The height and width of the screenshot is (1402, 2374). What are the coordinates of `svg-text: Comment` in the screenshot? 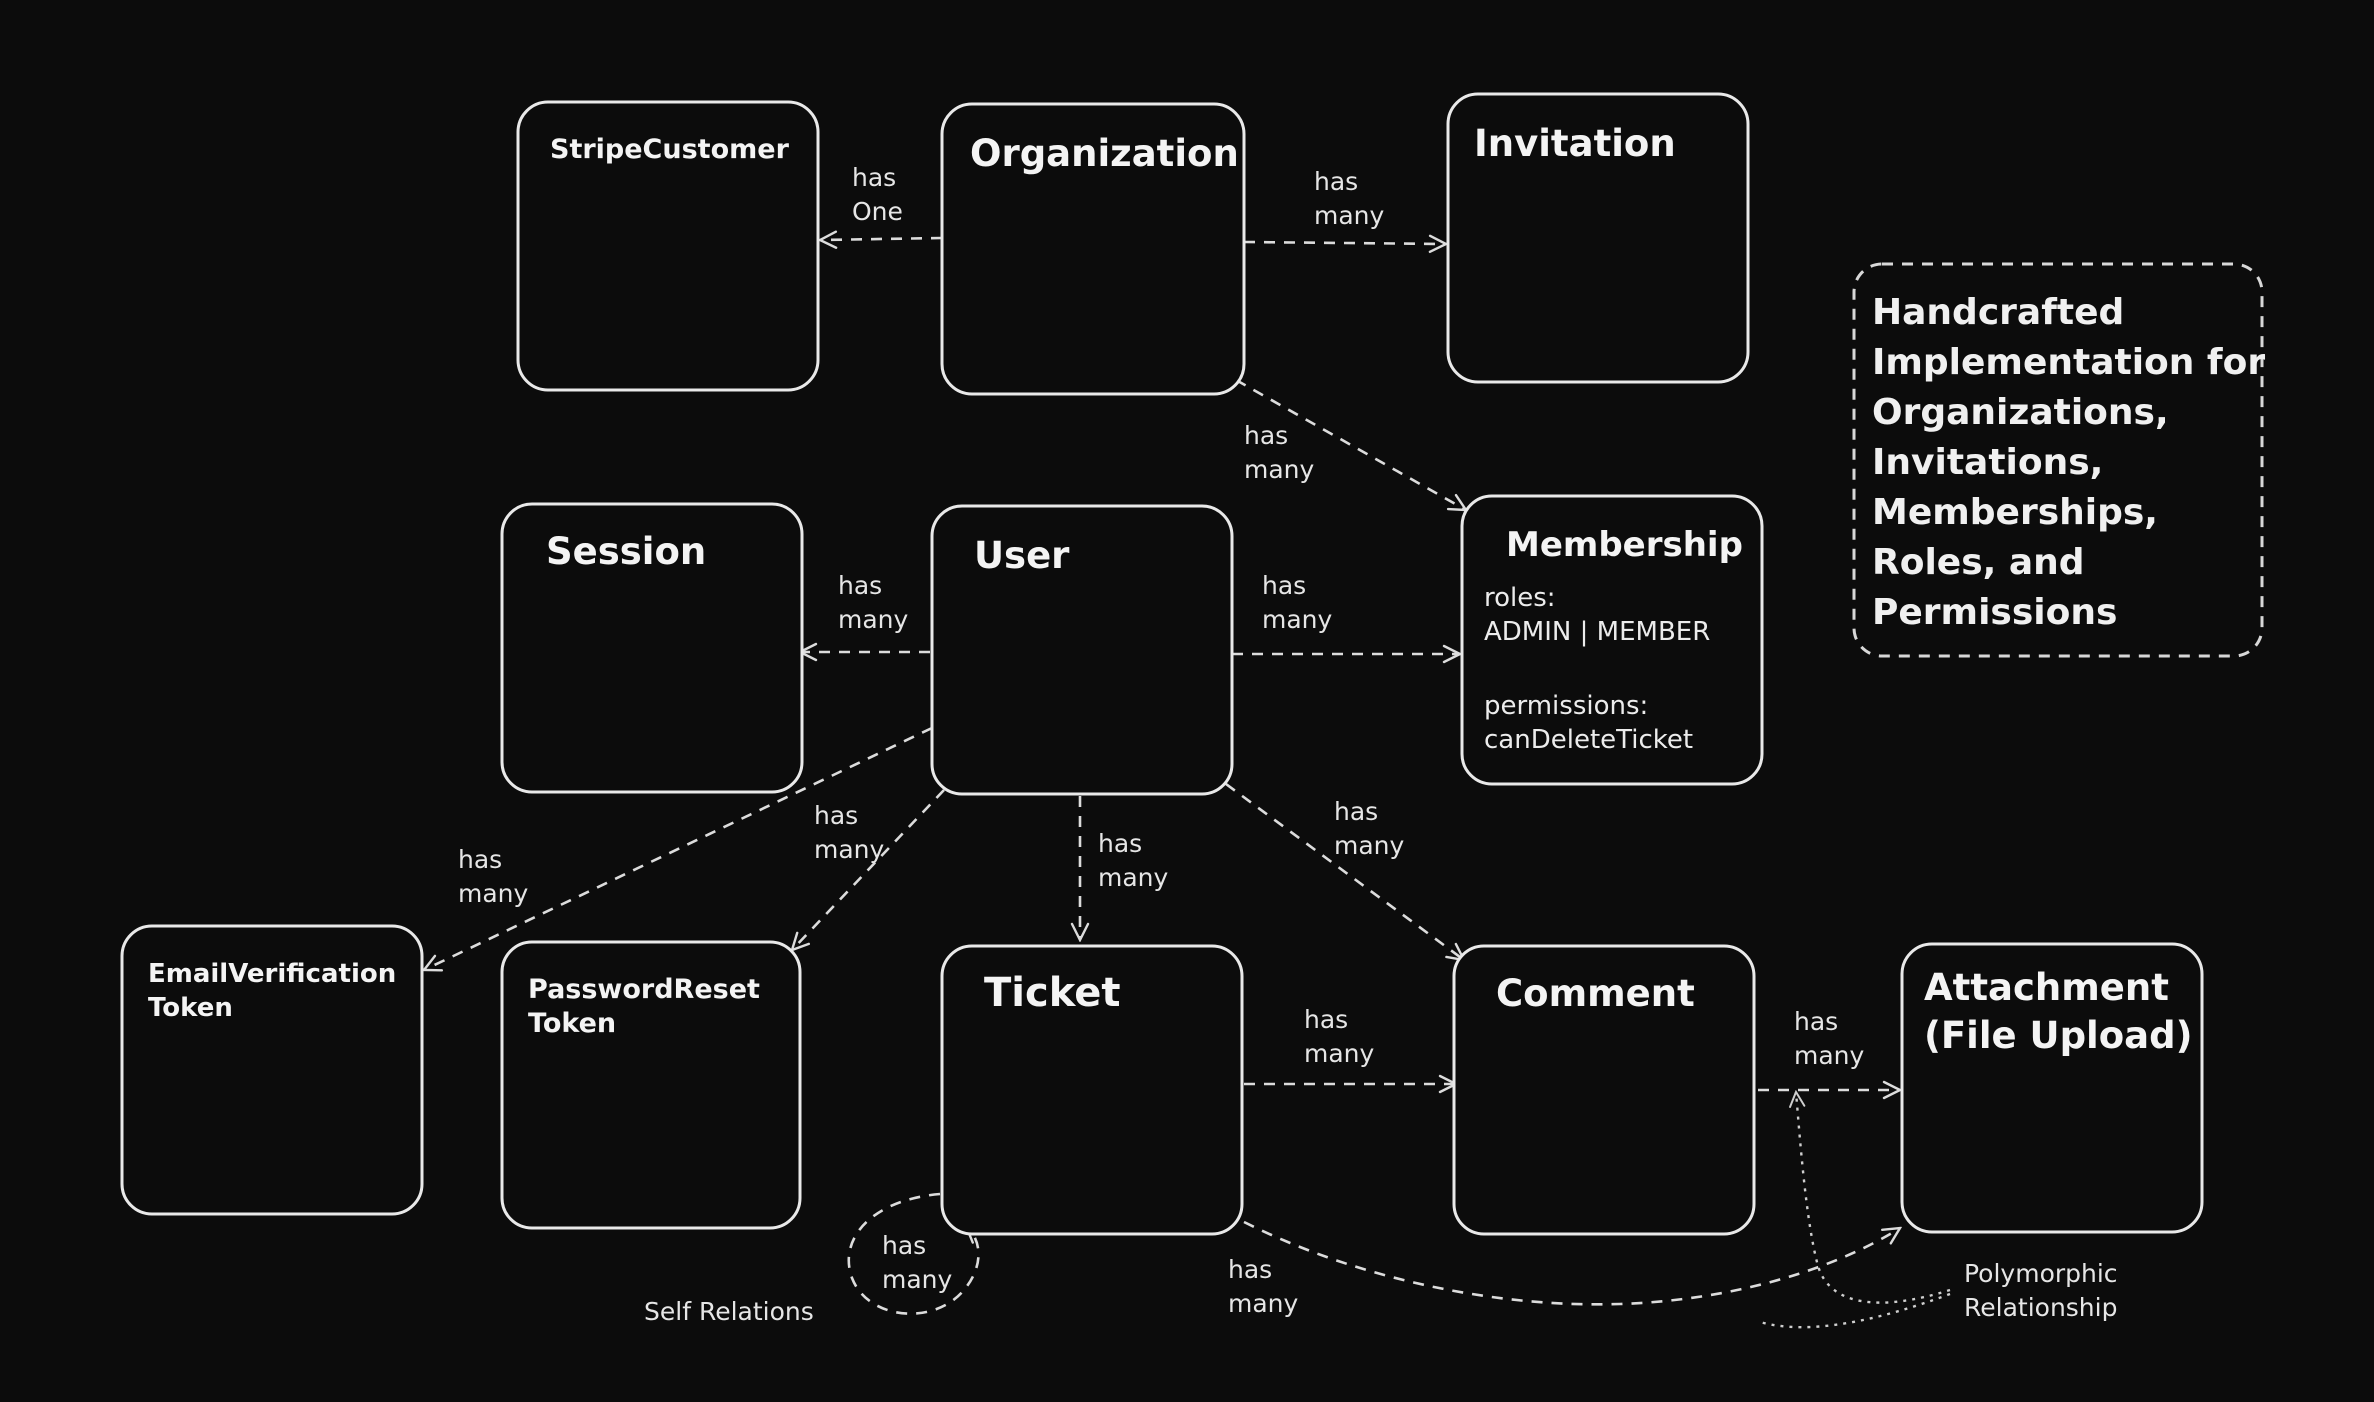 It's located at (1595, 993).